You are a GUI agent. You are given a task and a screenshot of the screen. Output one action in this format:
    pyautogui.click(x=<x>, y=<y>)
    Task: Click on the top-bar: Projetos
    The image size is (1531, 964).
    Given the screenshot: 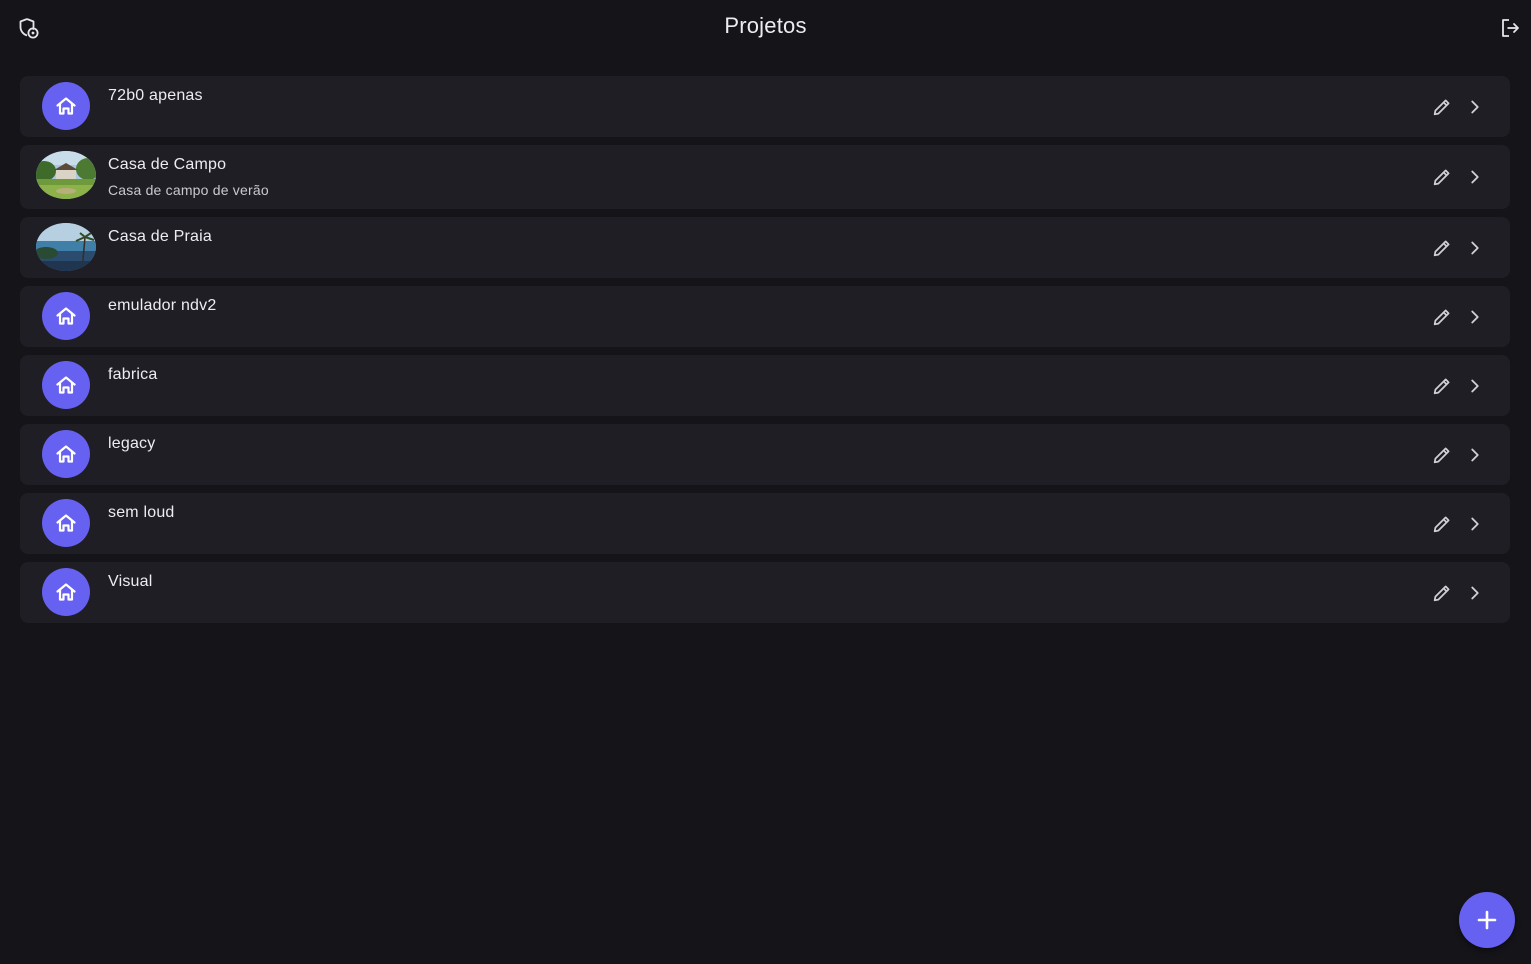 What is the action you would take?
    pyautogui.click(x=765, y=28)
    